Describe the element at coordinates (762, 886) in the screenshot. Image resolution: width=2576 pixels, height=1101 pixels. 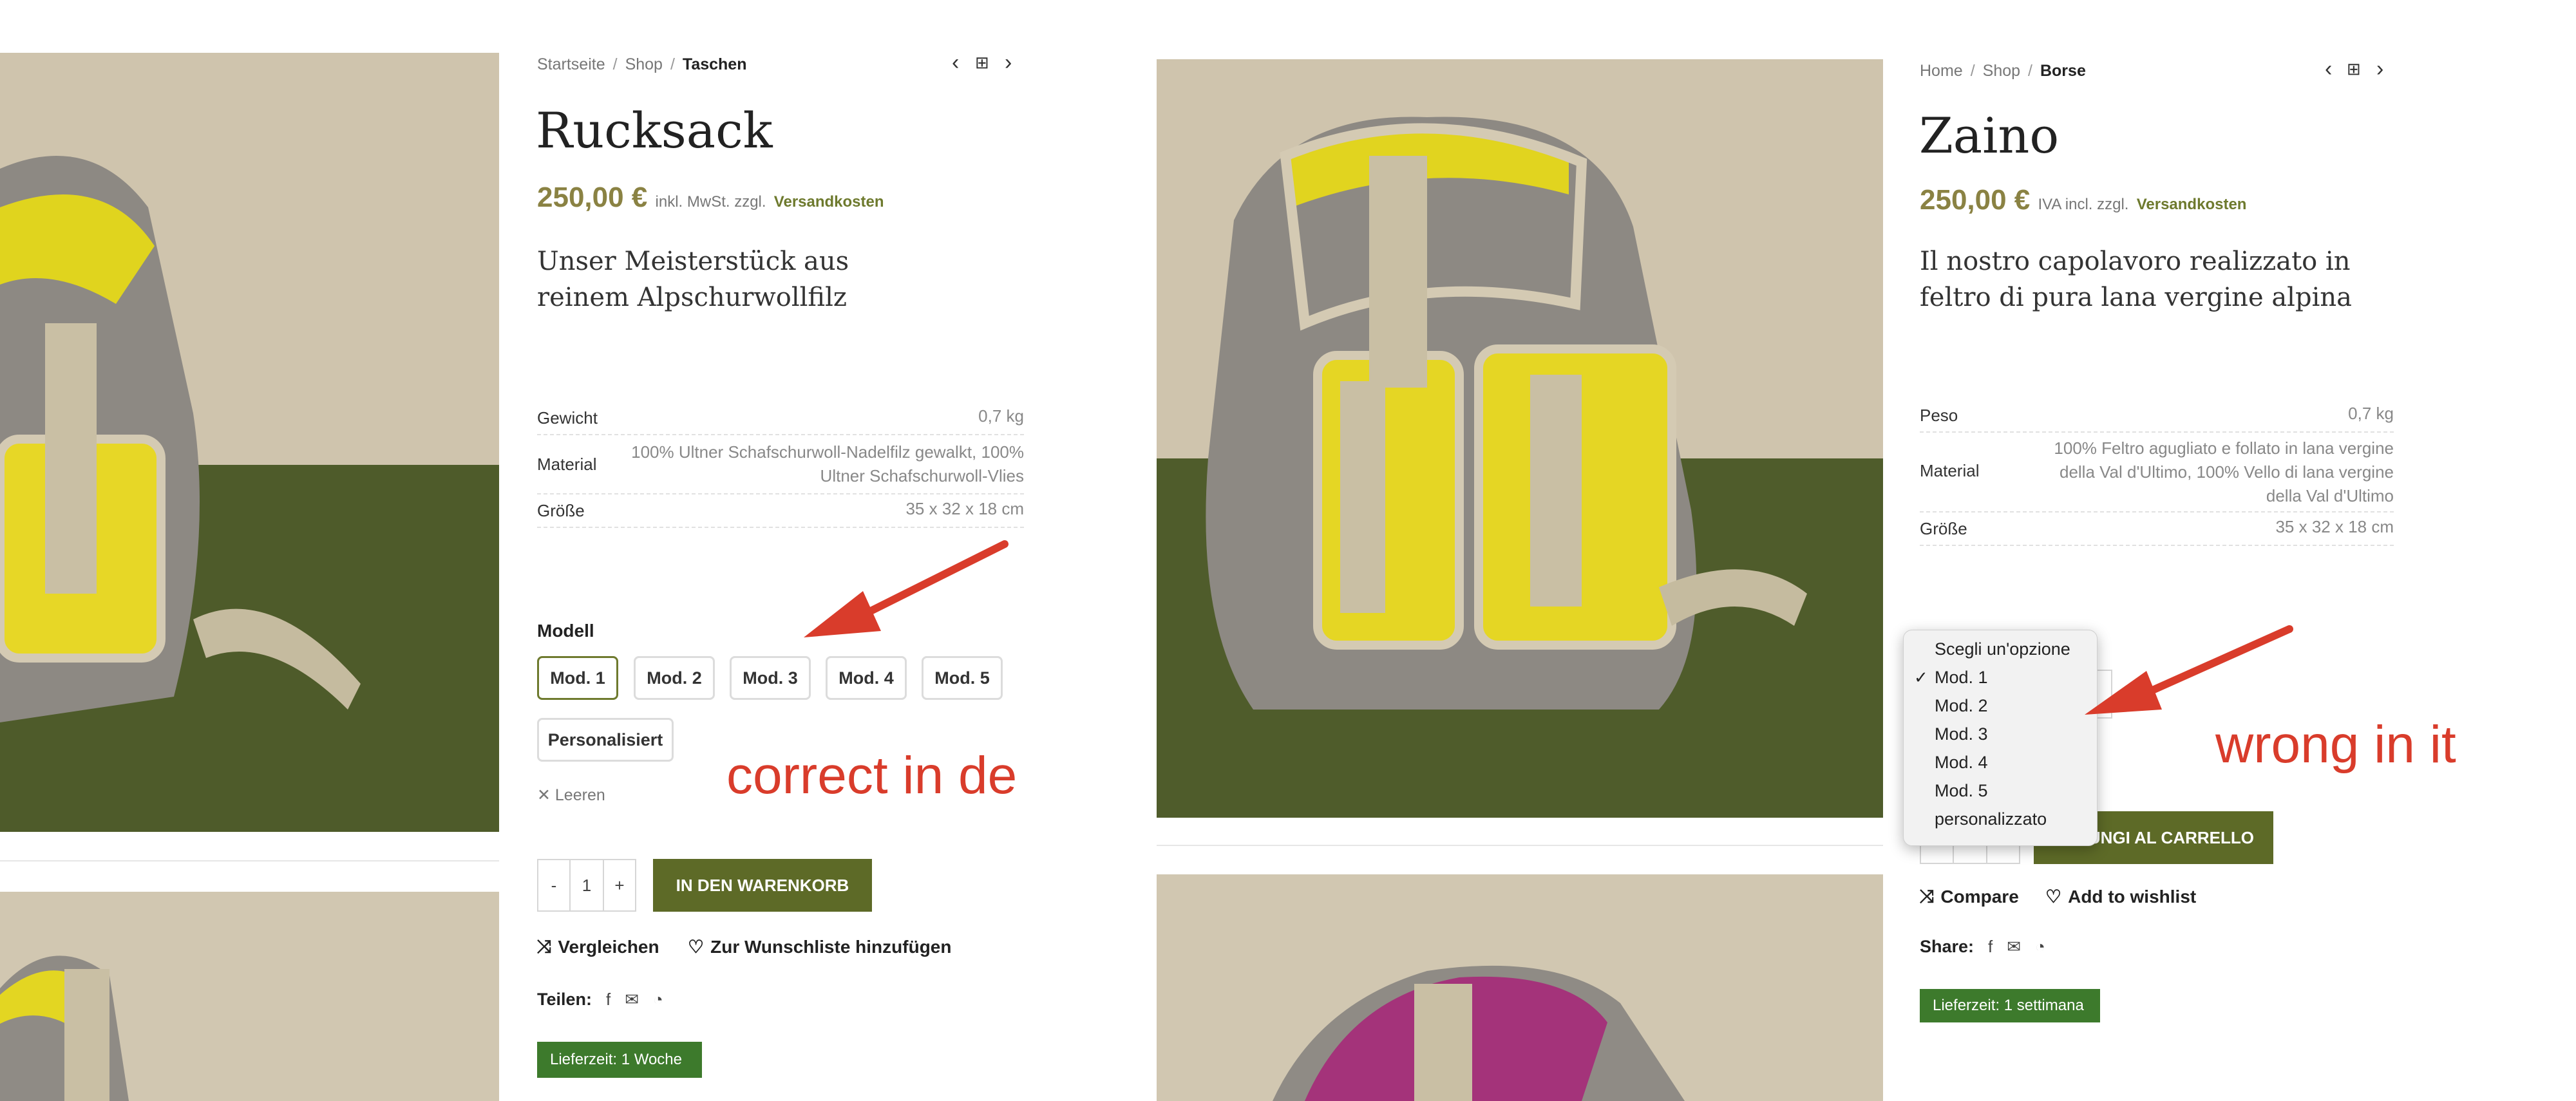
I see `add-to-cart-button: IN DEN WARENKORB` at that location.